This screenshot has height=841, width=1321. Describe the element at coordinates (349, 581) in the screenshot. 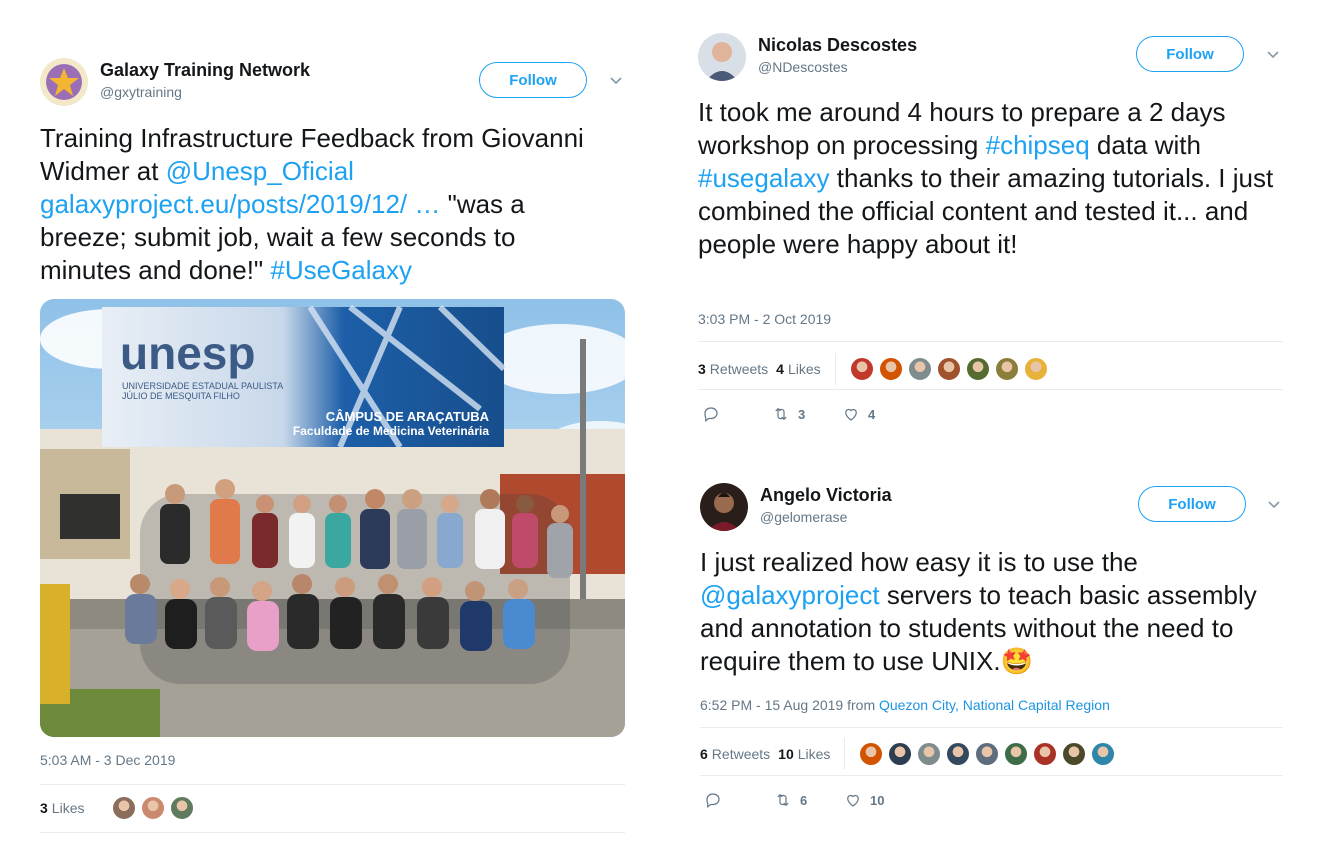

I see `group-people` at that location.